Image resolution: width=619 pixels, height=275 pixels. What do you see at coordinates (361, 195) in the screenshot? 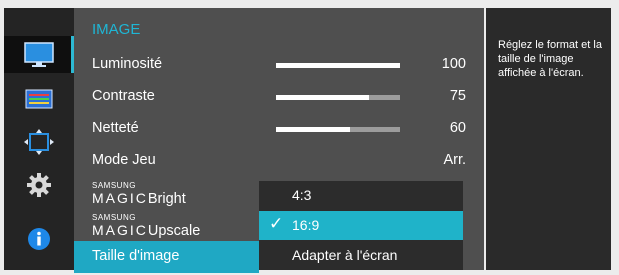
I see `option-4-3: 4:3` at bounding box center [361, 195].